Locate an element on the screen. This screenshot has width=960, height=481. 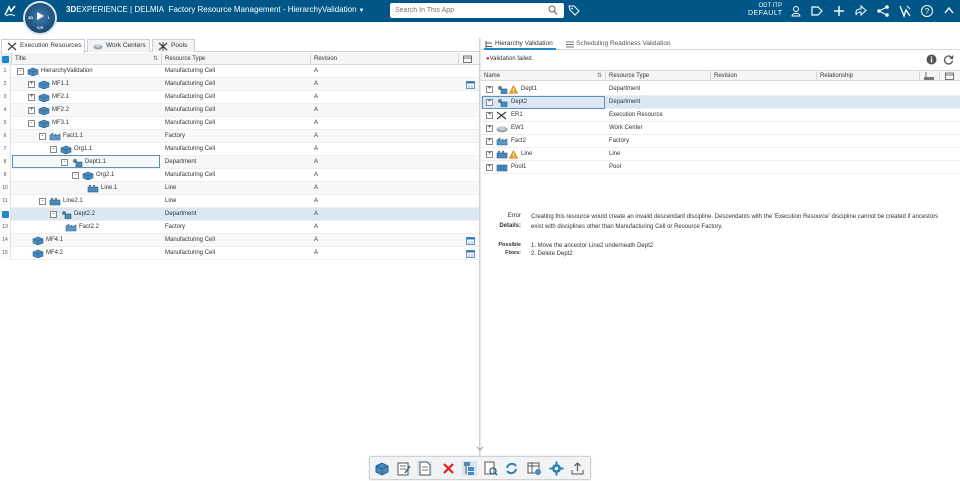
tree-row: 8- Dept1.1 Department A is located at coordinates (239, 162).